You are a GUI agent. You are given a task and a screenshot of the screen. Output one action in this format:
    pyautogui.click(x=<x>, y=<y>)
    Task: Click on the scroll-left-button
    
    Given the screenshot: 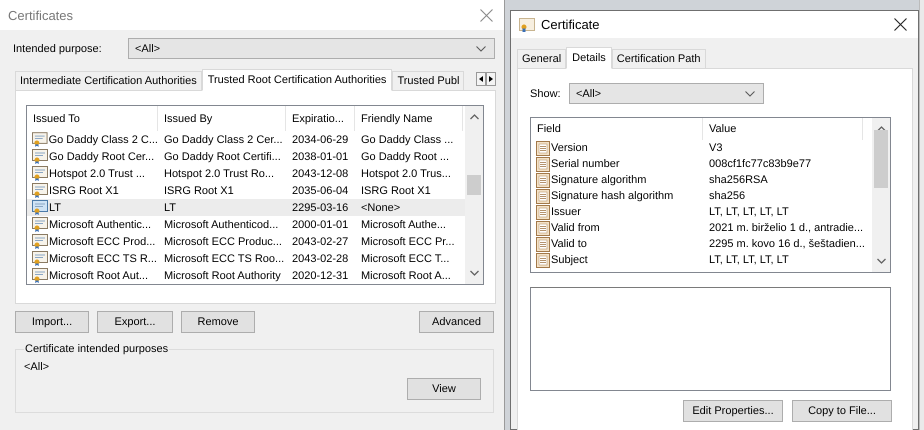 What is the action you would take?
    pyautogui.click(x=481, y=79)
    